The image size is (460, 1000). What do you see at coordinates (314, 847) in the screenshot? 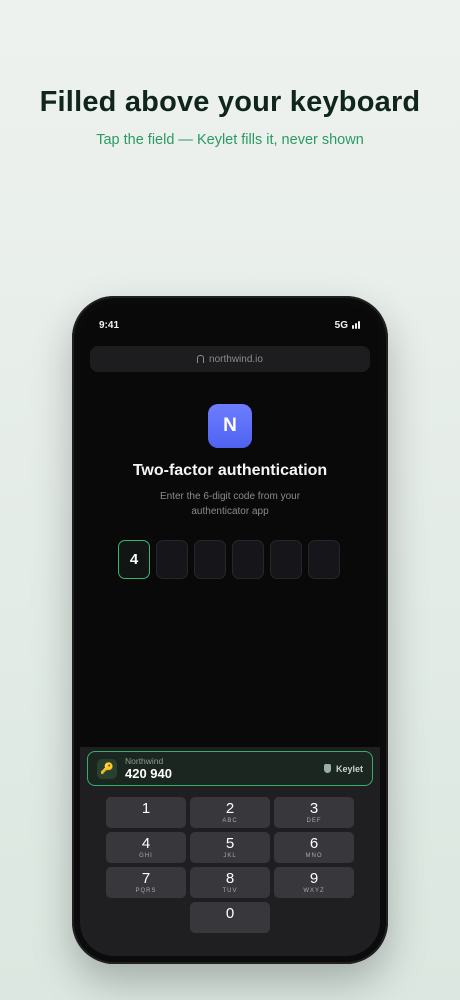
I see `key-6: 6 MNO` at bounding box center [314, 847].